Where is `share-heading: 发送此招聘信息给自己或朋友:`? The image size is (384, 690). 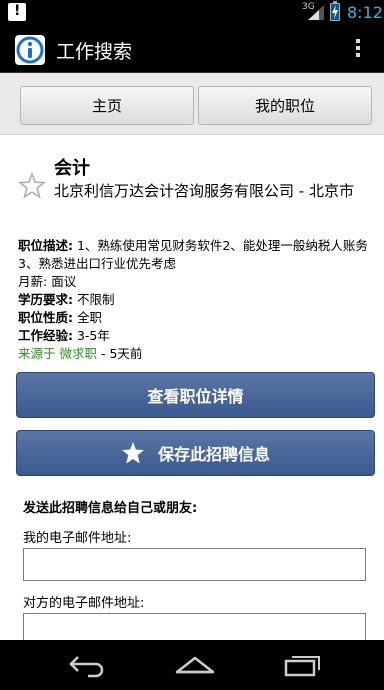
share-heading: 发送此招聘信息给自己或朋友: is located at coordinates (110, 508).